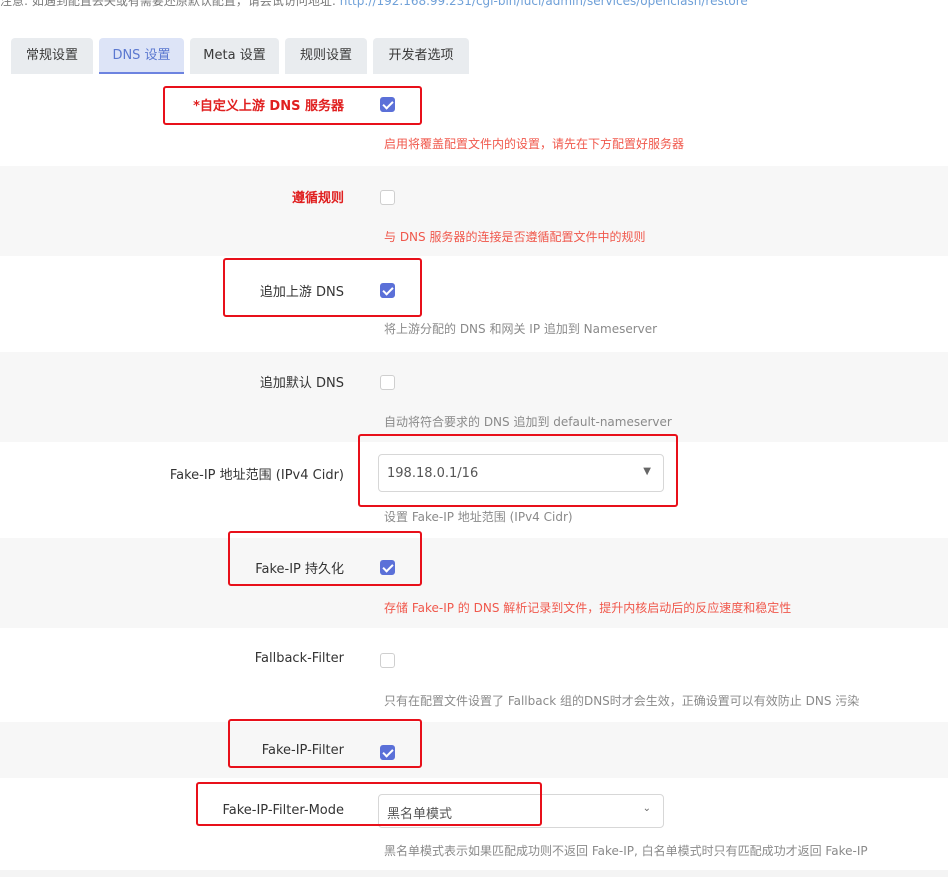 The image size is (948, 877). What do you see at coordinates (474, 873) in the screenshot?
I see `section-divider` at bounding box center [474, 873].